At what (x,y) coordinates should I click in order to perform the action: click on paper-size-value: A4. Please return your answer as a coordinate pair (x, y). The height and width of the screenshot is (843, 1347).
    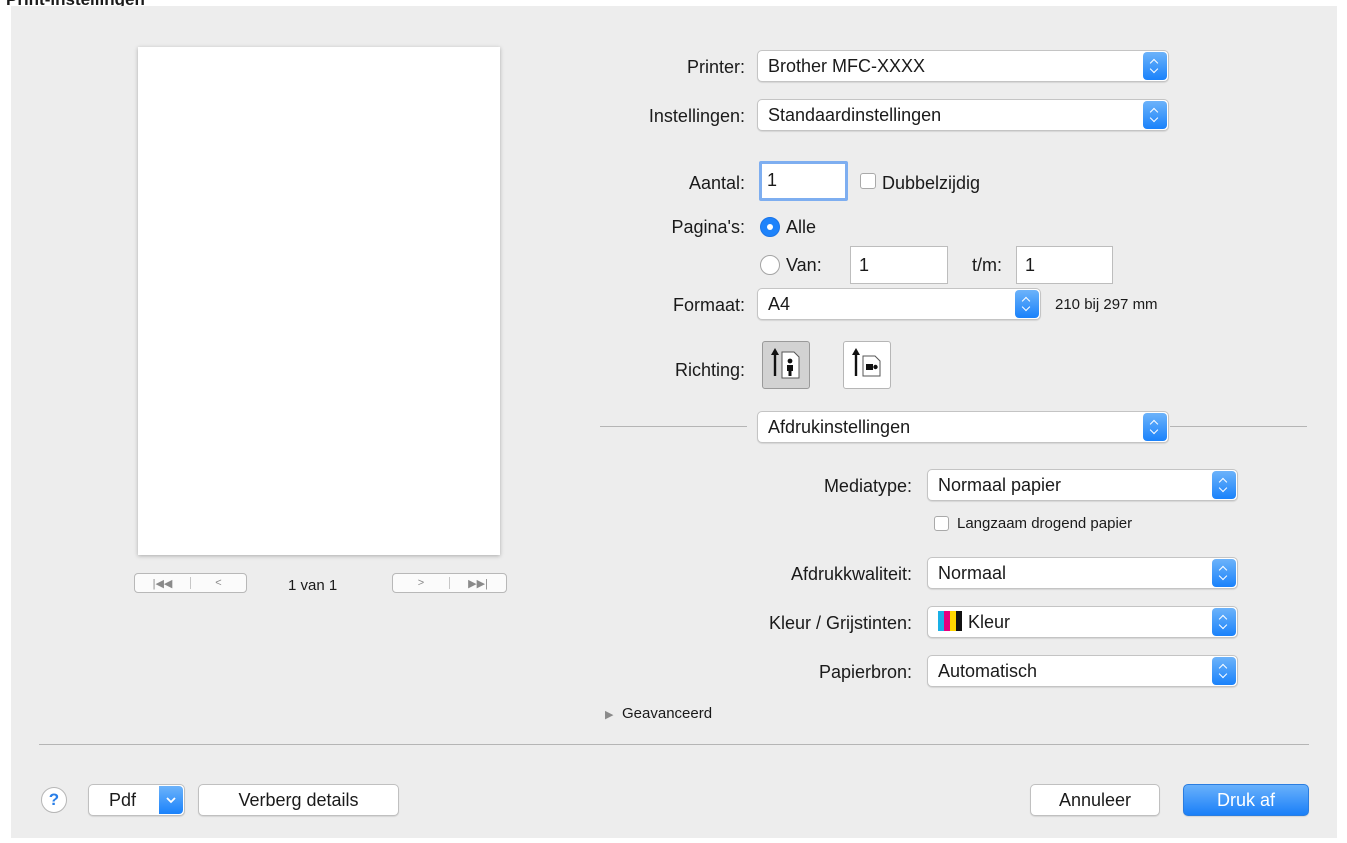
    Looking at the image, I should click on (779, 304).